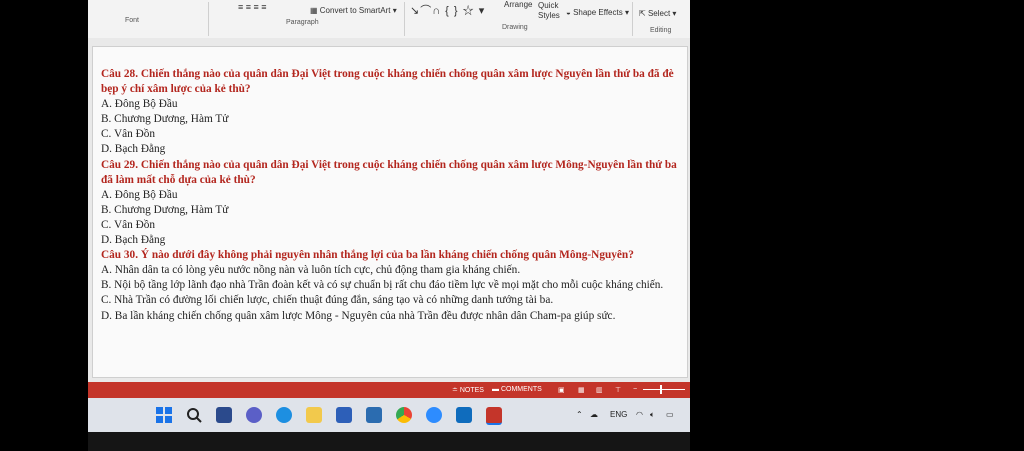 Image resolution: width=1024 pixels, height=451 pixels. I want to click on arrange-button: Arrange, so click(518, 4).